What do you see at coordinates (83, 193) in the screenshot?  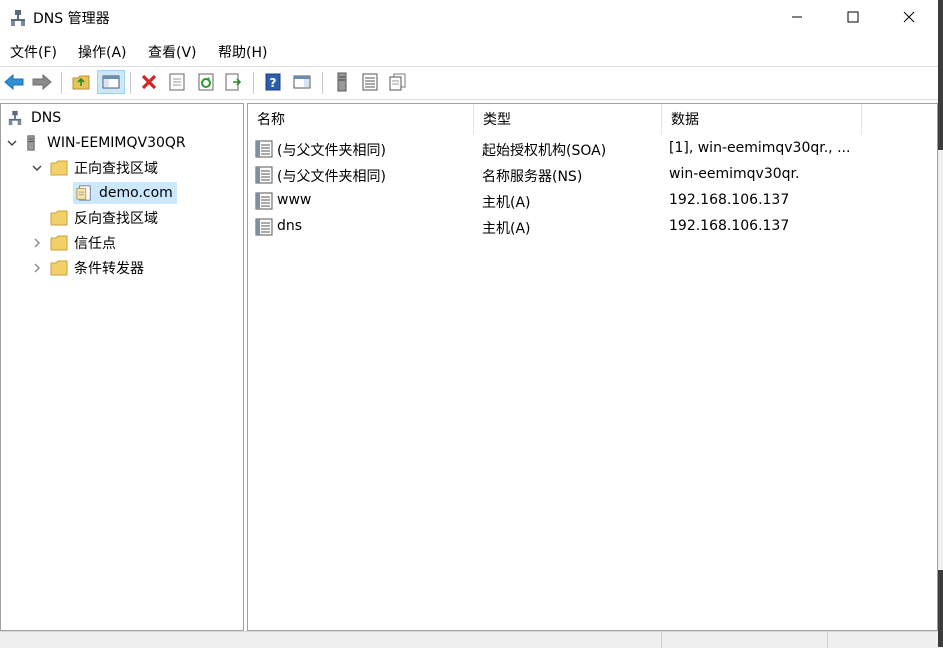 I see `zone-file-icon` at bounding box center [83, 193].